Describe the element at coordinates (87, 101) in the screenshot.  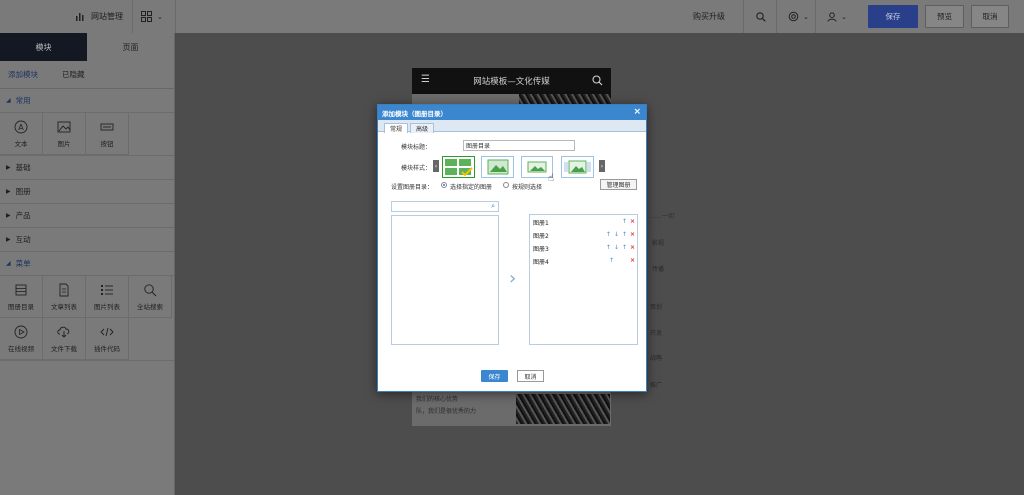
I see `category-common: ◢ 常用` at that location.